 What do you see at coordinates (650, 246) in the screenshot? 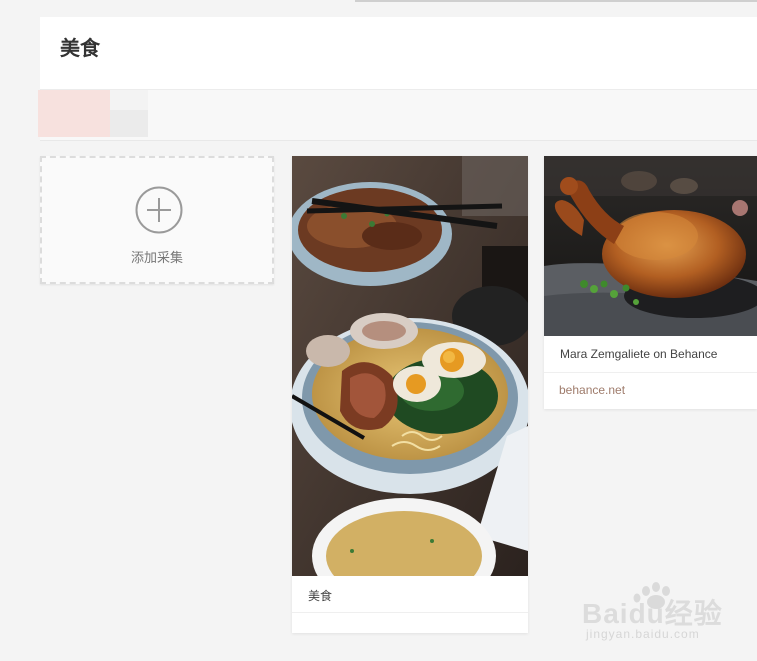
I see `pin-image` at bounding box center [650, 246].